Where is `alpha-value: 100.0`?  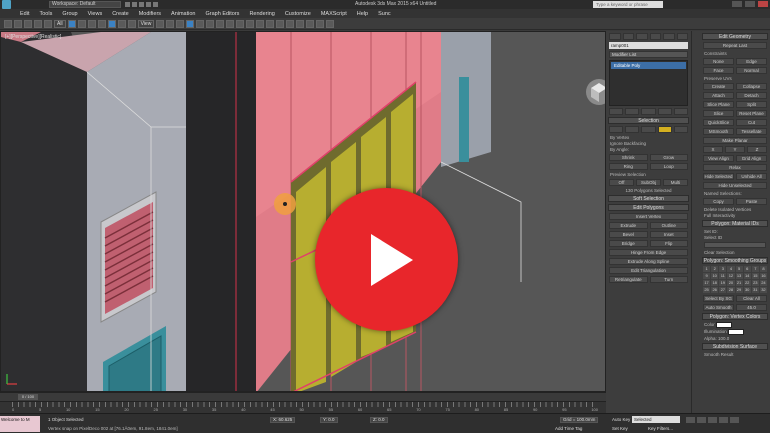
alpha-value: 100.0 is located at coordinates (723, 338).